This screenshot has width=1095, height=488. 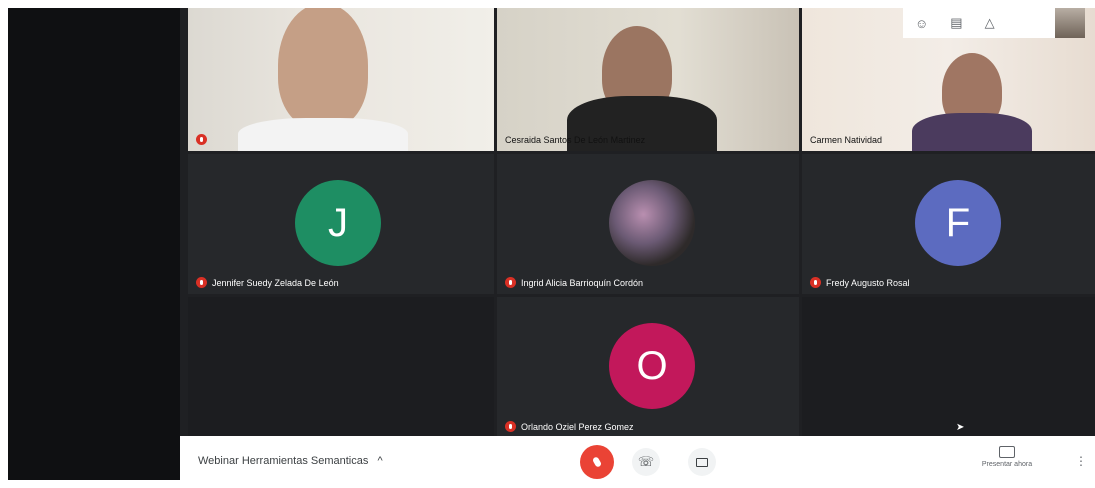 What do you see at coordinates (990, 23) in the screenshot?
I see `activities-icon: △` at bounding box center [990, 23].